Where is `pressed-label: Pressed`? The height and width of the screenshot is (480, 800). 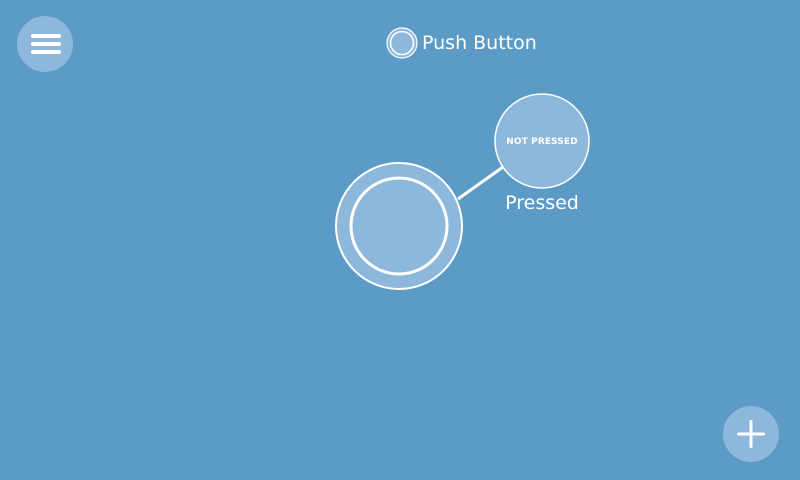
pressed-label: Pressed is located at coordinates (542, 203).